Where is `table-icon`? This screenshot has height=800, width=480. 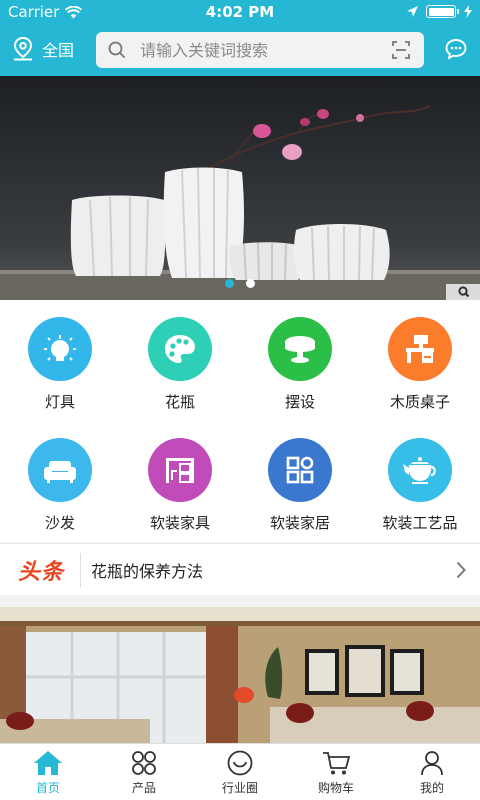
table-icon is located at coordinates (300, 349).